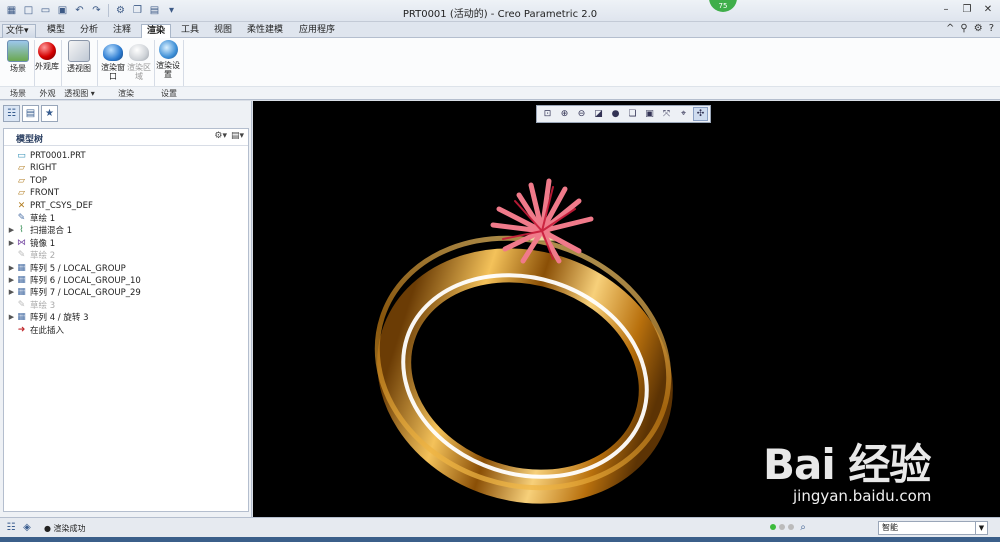  Describe the element at coordinates (32, 168) in the screenshot. I see `tree-node: ▱ RIGHT` at that location.